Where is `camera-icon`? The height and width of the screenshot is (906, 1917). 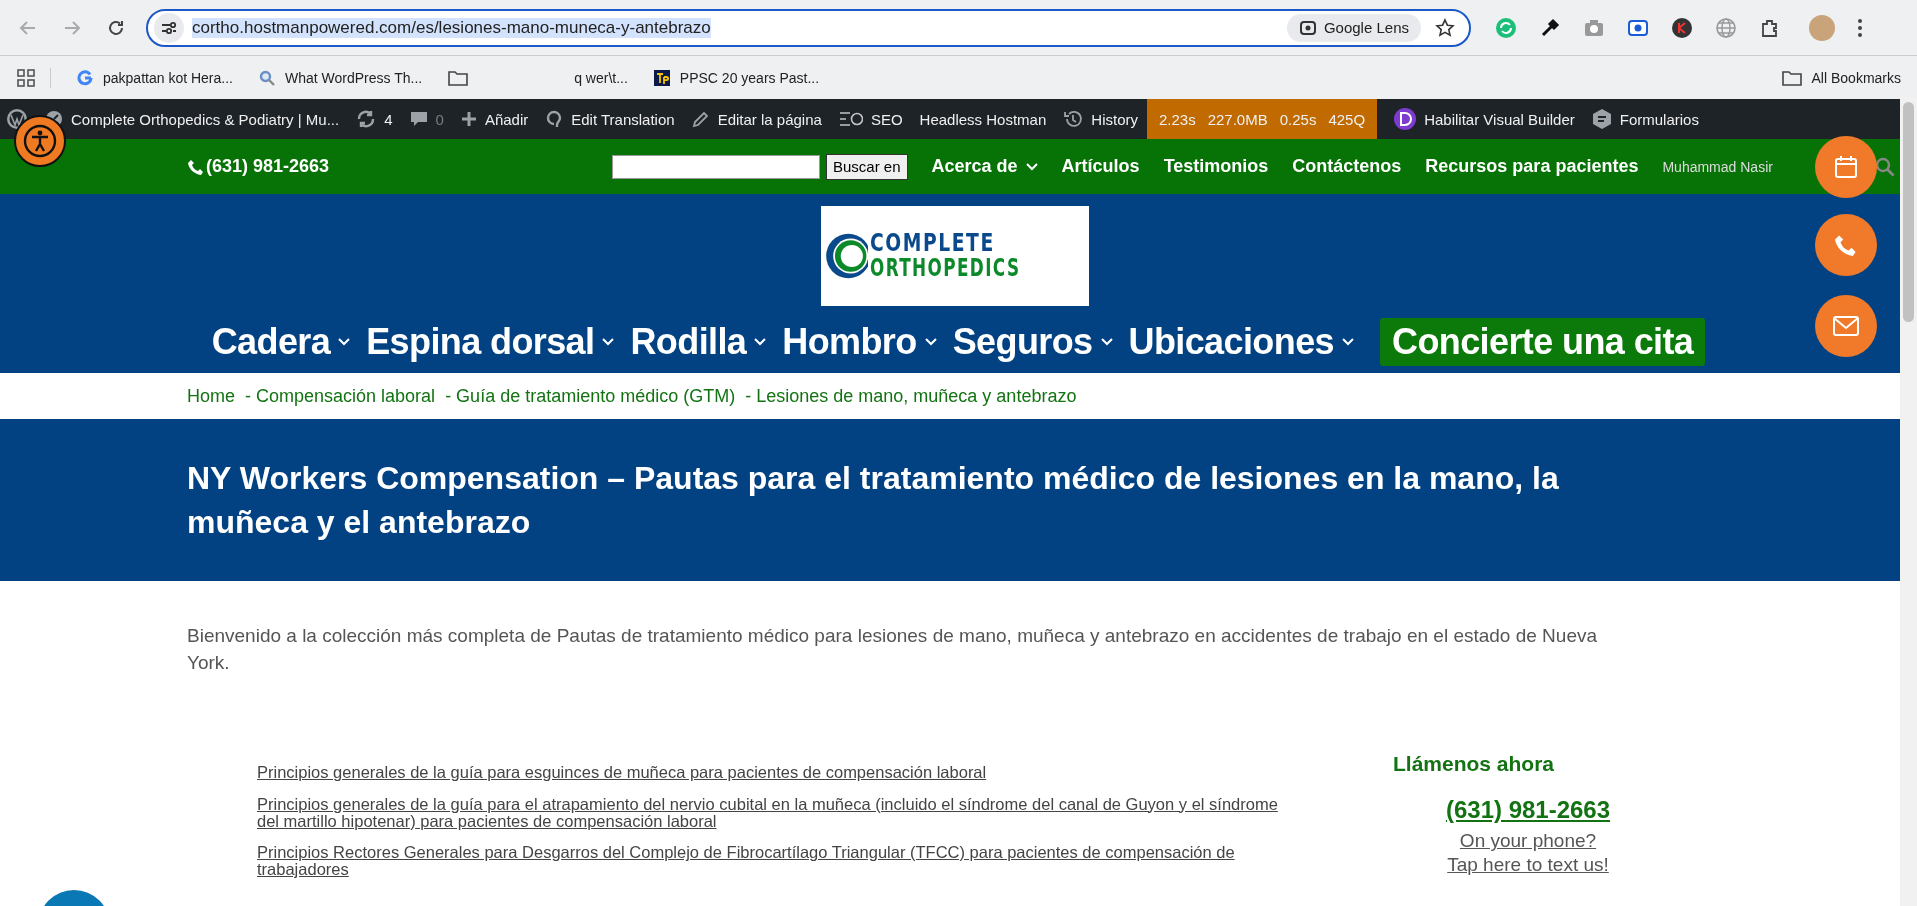
camera-icon is located at coordinates (1594, 27).